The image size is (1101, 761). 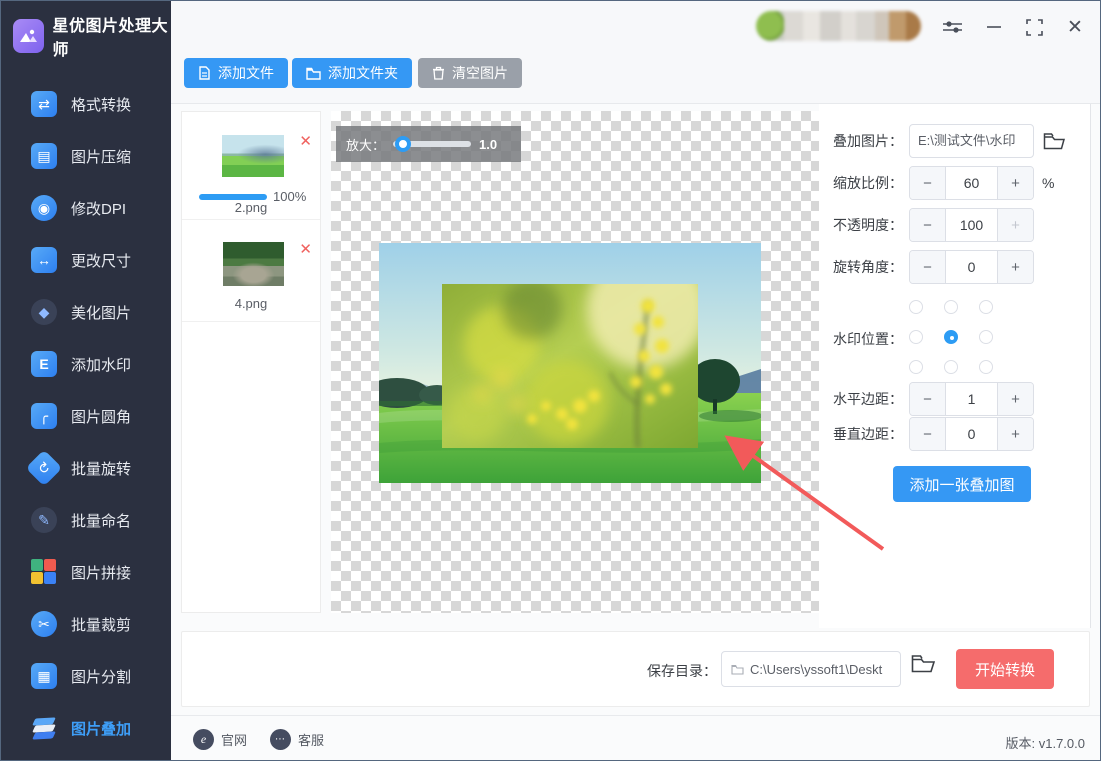 What do you see at coordinates (101, 417) in the screenshot?
I see `sidebar-item-label: 图片圆角` at bounding box center [101, 417].